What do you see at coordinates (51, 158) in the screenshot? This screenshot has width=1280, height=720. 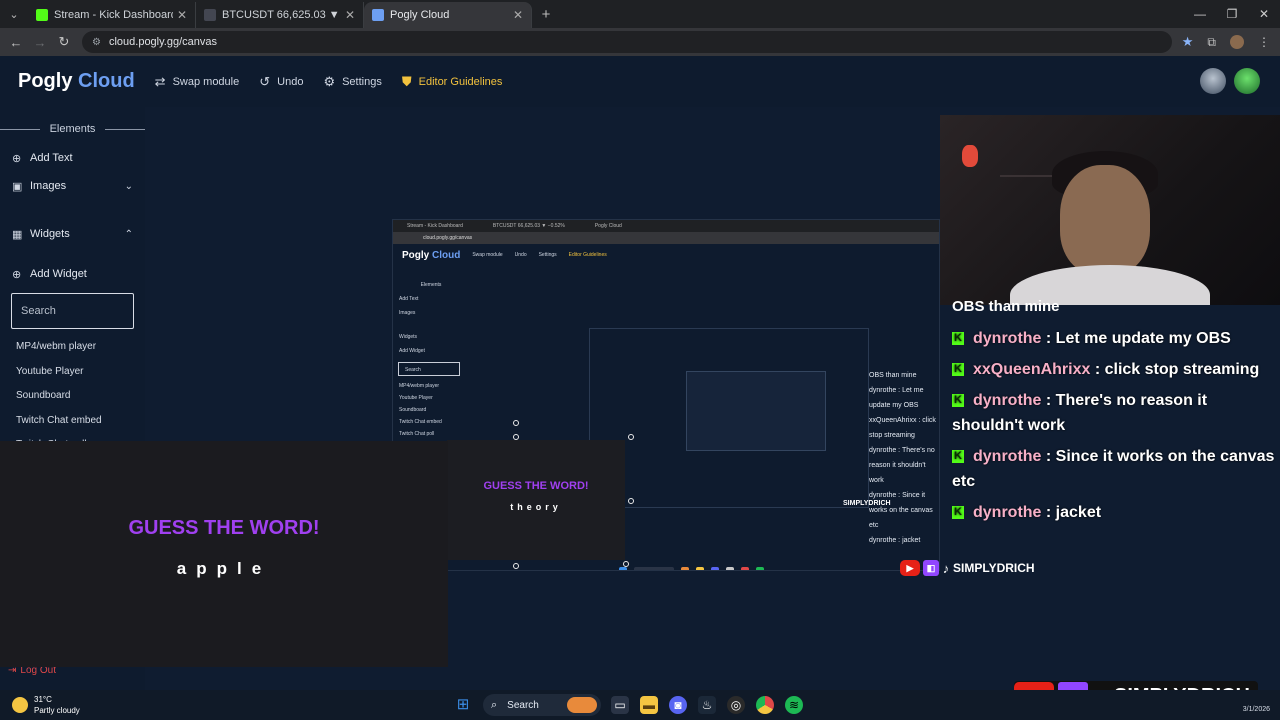 I see `add-text-label: Add Text` at bounding box center [51, 158].